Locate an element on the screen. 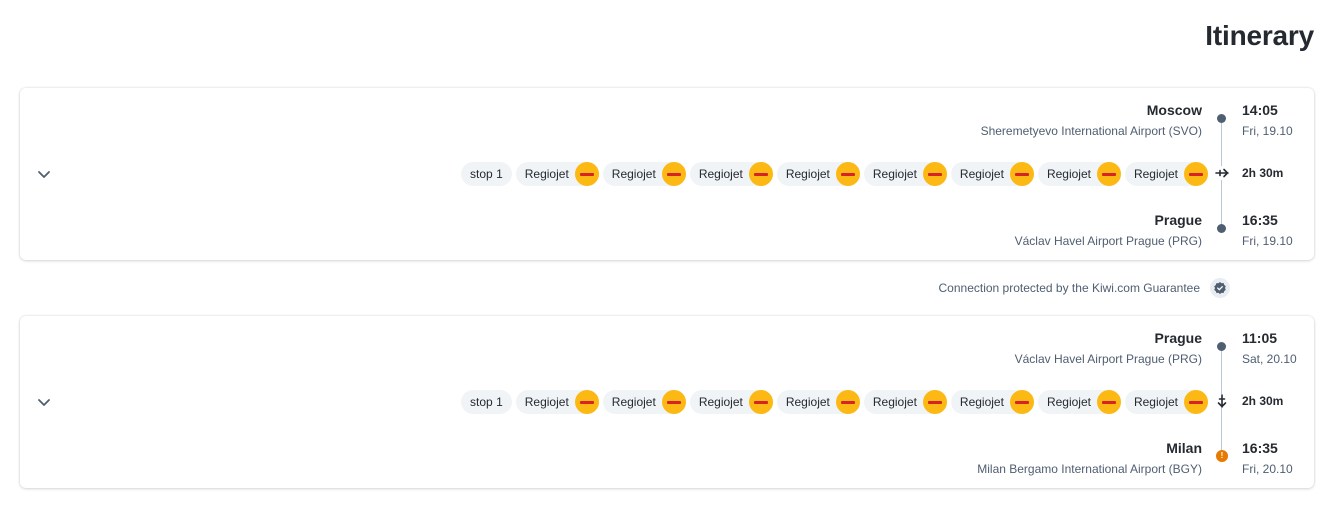 This screenshot has height=532, width=1334. destination-time-block: 16:35 Fri, 19.10 is located at coordinates (1267, 230).